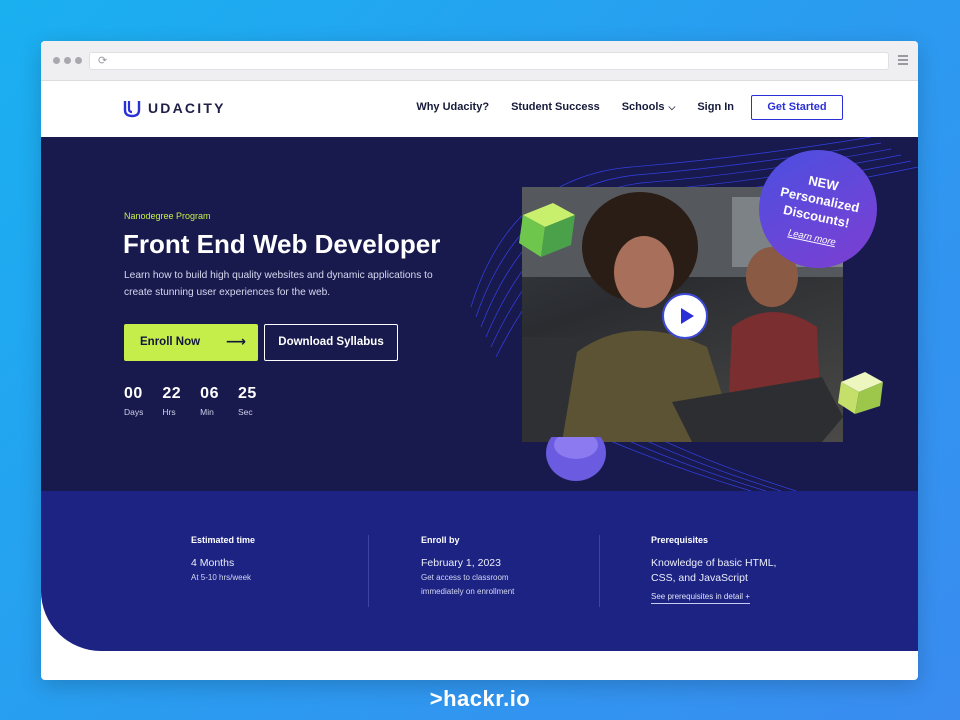 Image resolution: width=960 pixels, height=720 pixels. Describe the element at coordinates (452, 107) in the screenshot. I see `nav-link-why-udacity: Why Udacity?` at that location.